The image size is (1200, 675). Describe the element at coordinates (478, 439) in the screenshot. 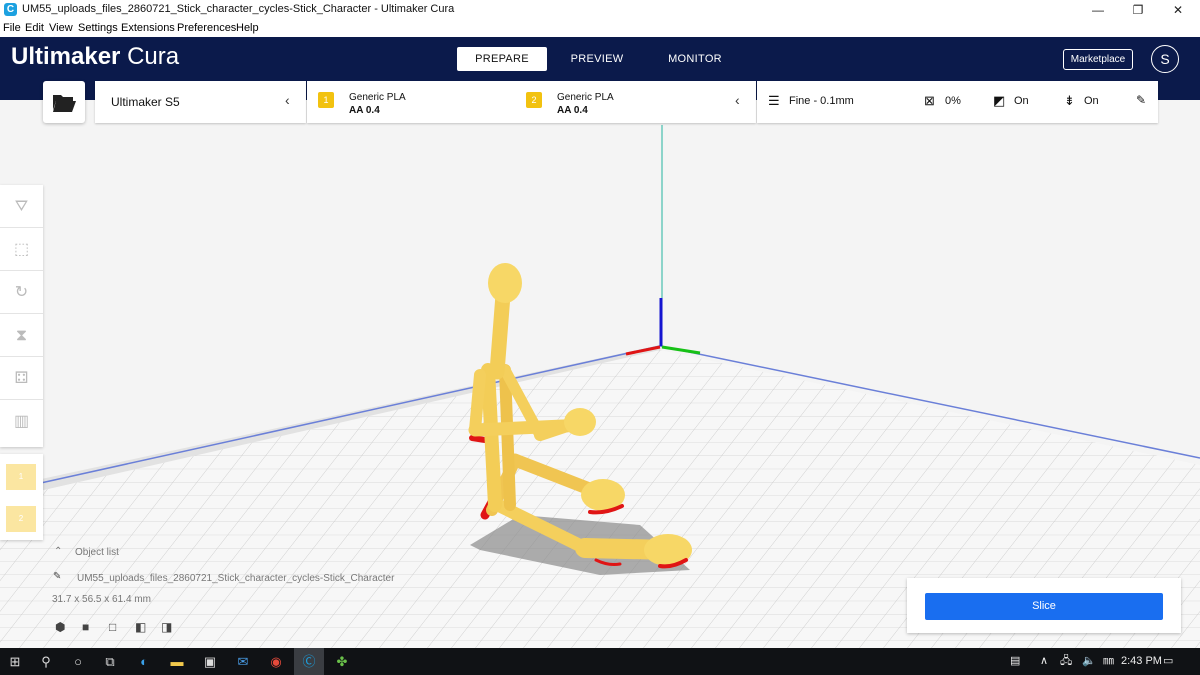

I see `overhang-highlight` at that location.